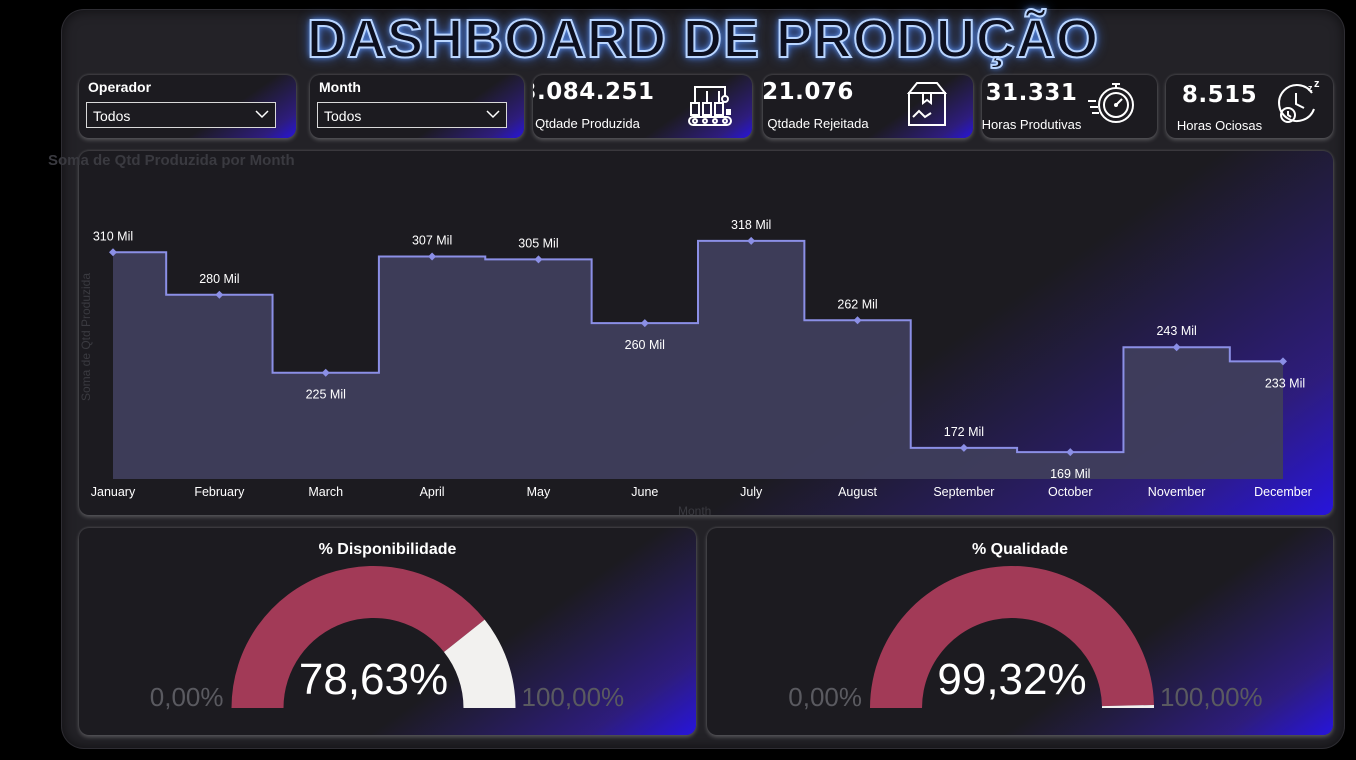 The width and height of the screenshot is (1356, 760). What do you see at coordinates (857, 304) in the screenshot?
I see `data-label: 262 Mil` at bounding box center [857, 304].